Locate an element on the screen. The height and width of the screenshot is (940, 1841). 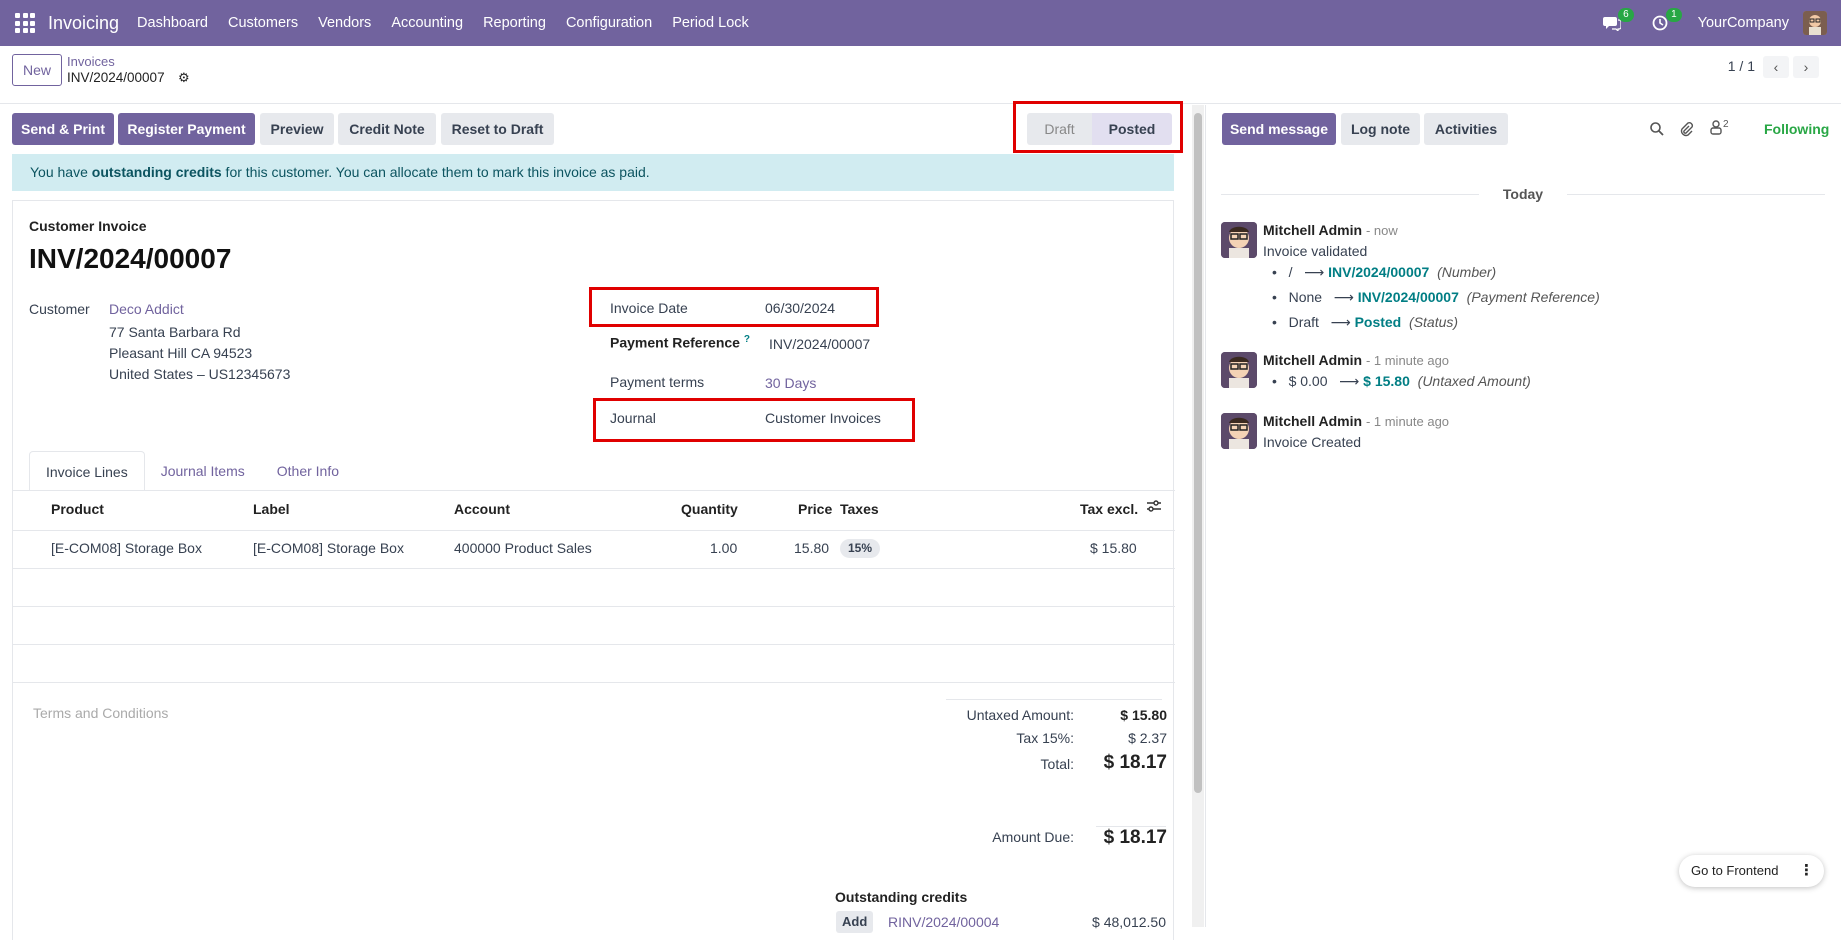
company-switcher: YourCompany is located at coordinates (1743, 23).